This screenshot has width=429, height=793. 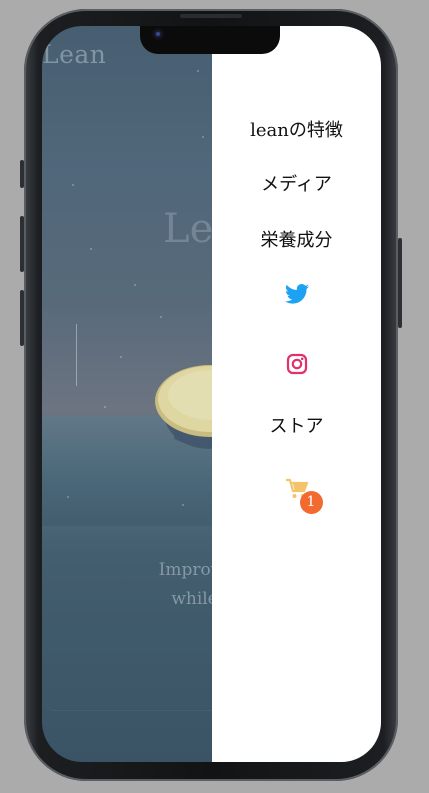 I want to click on instagram-icon, so click(x=296, y=364).